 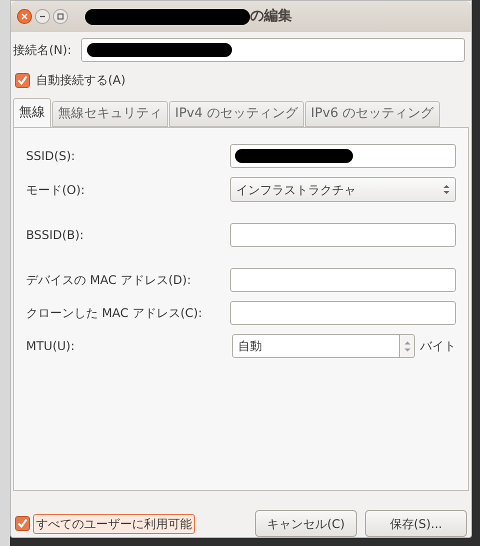 What do you see at coordinates (271, 16) in the screenshot?
I see `window-title: の編集` at bounding box center [271, 16].